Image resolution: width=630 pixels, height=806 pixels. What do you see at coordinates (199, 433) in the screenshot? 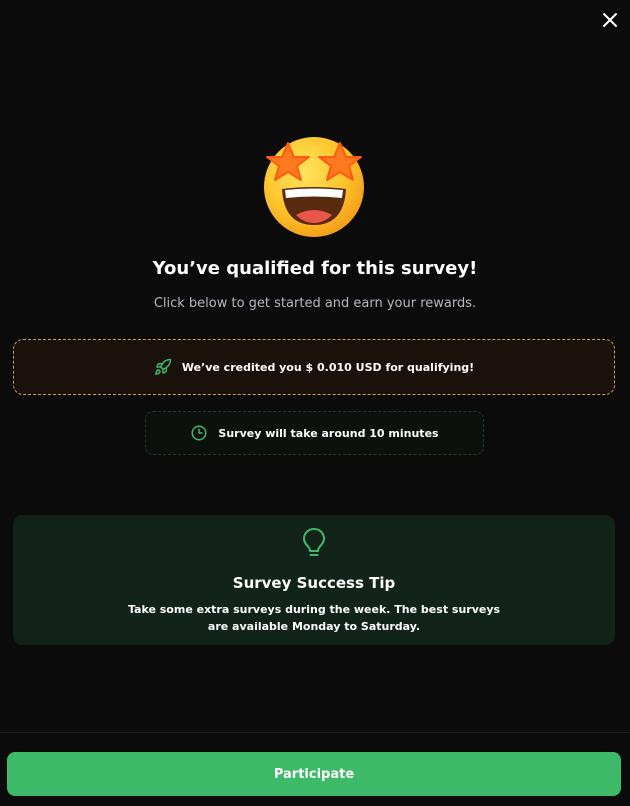
I see `clock-icon` at bounding box center [199, 433].